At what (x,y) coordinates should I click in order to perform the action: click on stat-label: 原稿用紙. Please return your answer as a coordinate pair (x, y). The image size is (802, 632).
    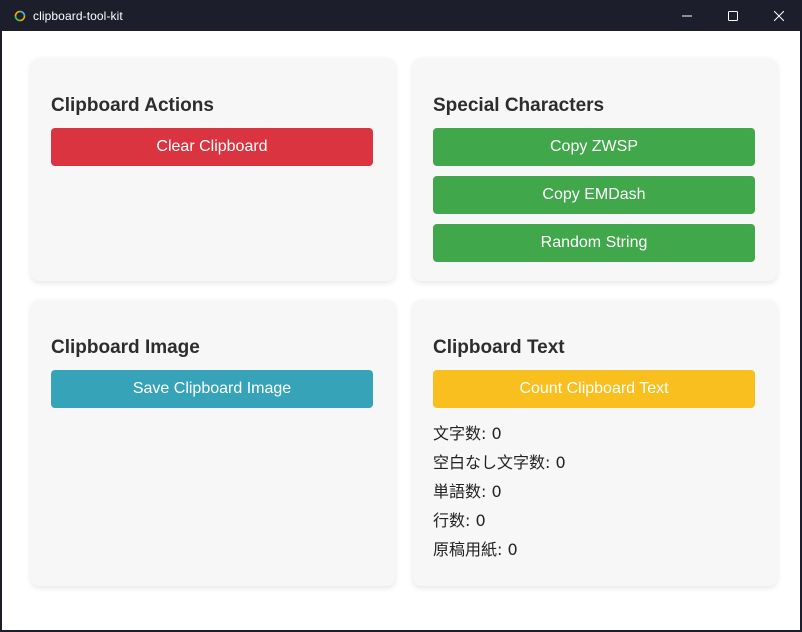
    Looking at the image, I should click on (465, 549).